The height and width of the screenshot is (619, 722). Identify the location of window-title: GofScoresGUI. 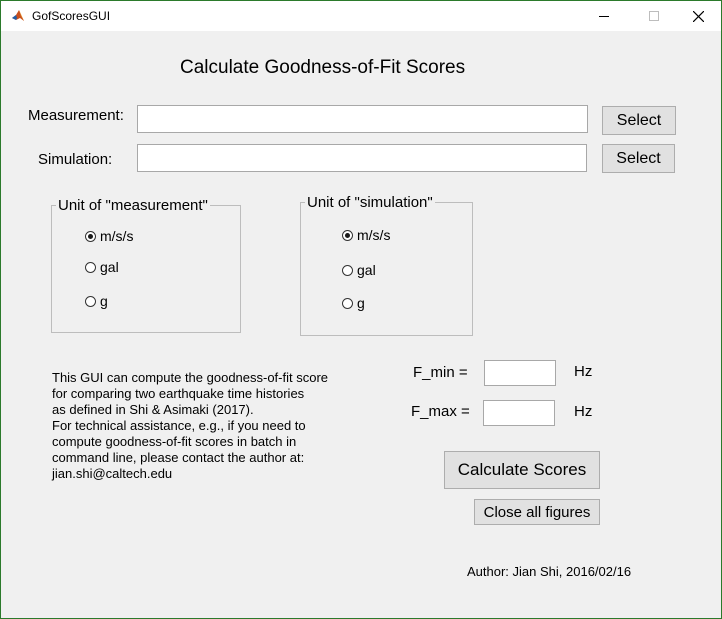
(71, 16).